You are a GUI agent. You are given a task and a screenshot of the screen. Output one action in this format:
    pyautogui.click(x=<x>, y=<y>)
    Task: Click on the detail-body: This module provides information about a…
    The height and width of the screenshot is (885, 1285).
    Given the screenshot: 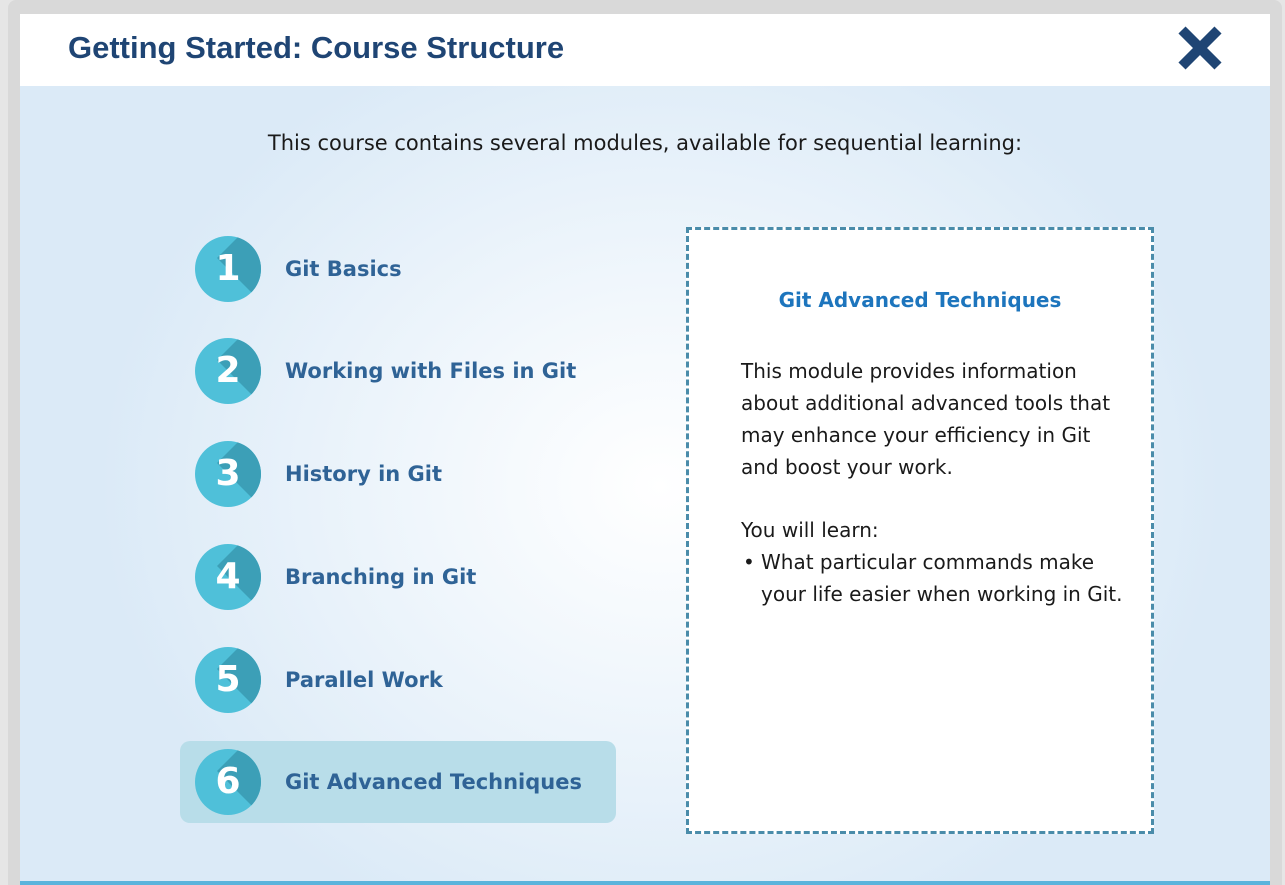 What is the action you would take?
    pyautogui.click(x=933, y=482)
    